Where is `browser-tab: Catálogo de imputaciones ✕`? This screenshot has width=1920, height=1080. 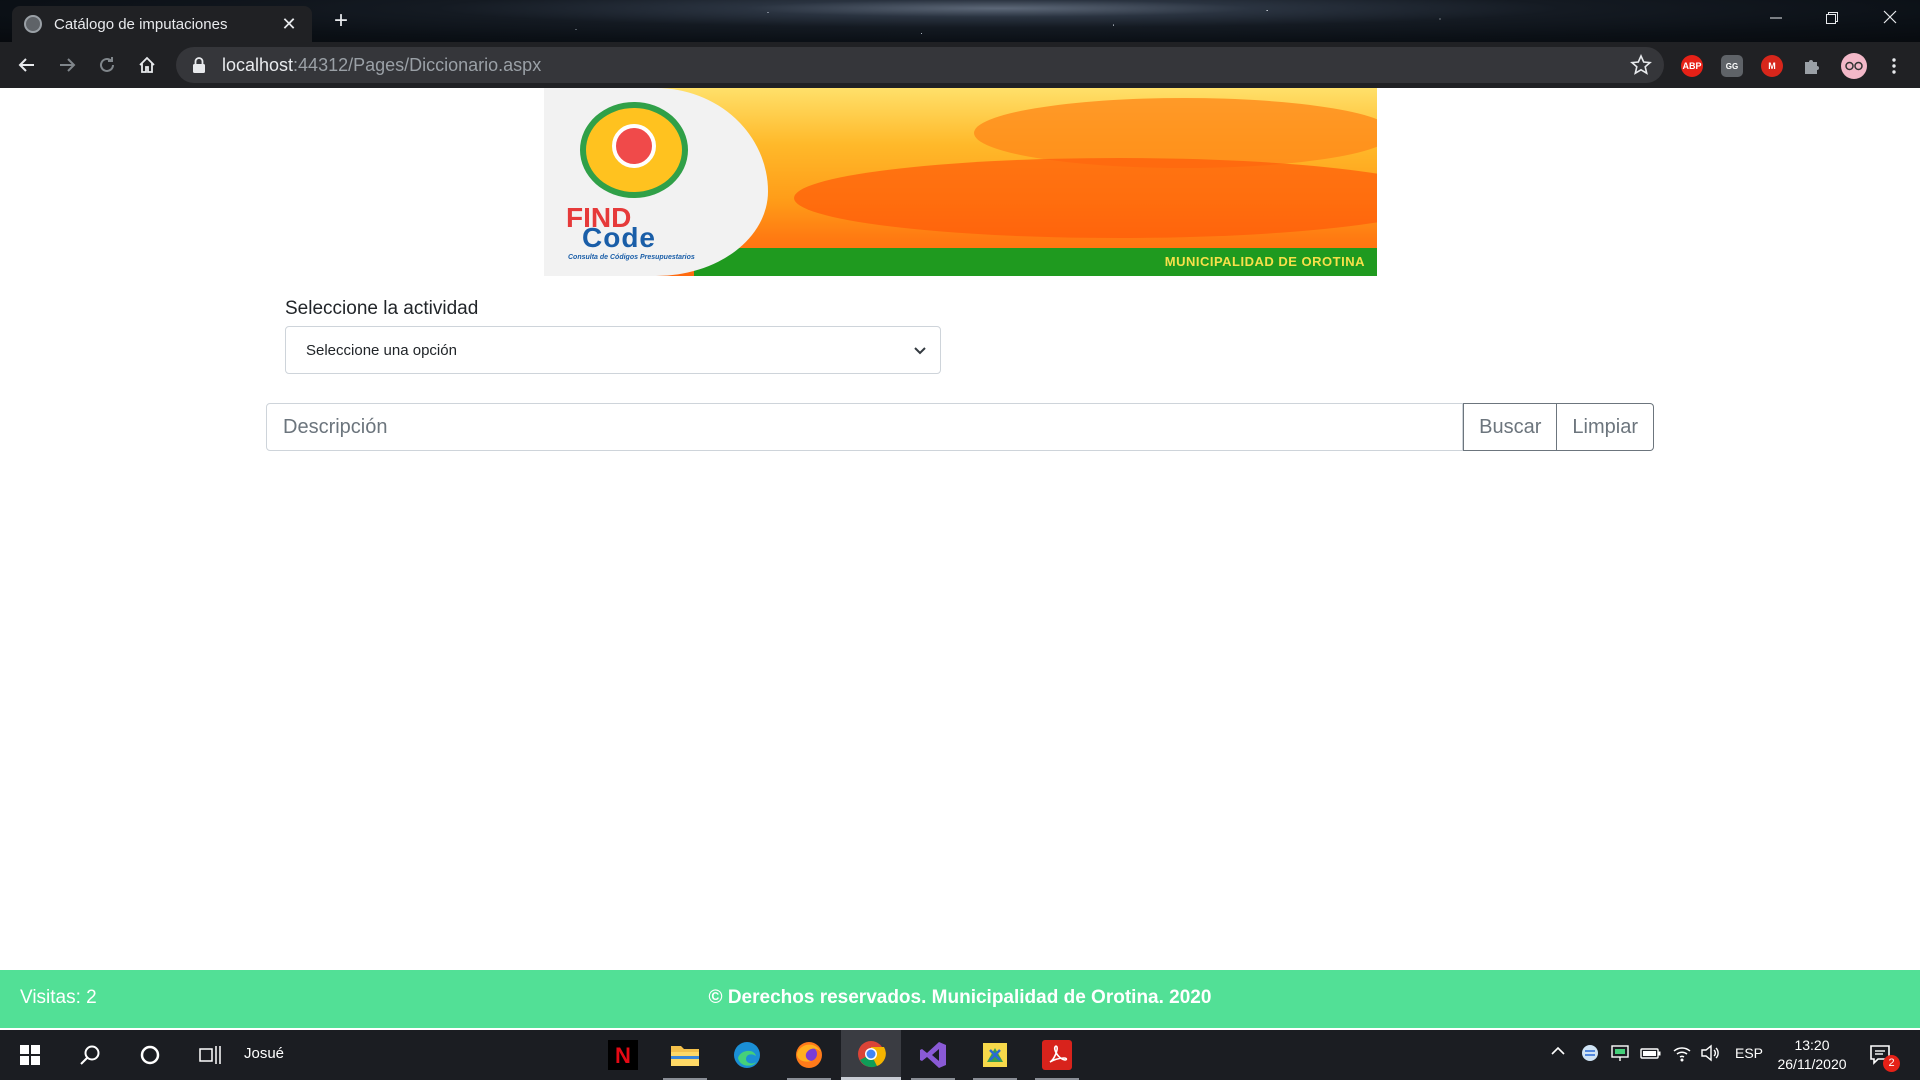
browser-tab: Catálogo de imputaciones ✕ is located at coordinates (162, 24).